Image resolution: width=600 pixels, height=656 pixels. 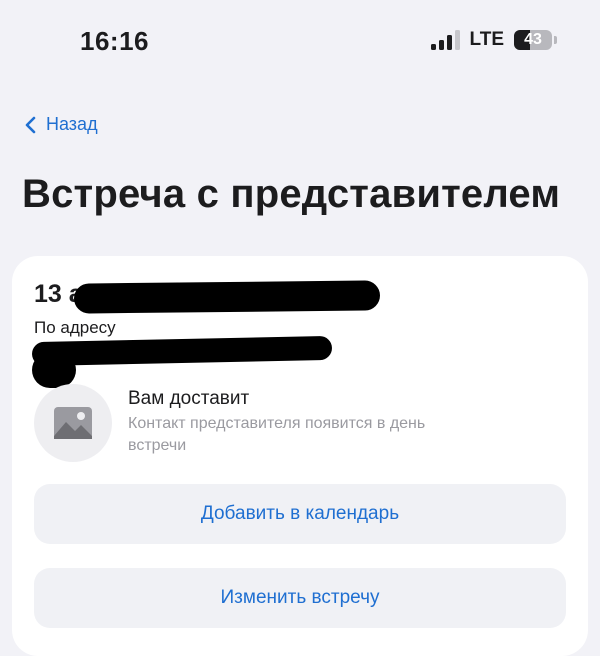 What do you see at coordinates (114, 41) in the screenshot?
I see `status-time: 16:16` at bounding box center [114, 41].